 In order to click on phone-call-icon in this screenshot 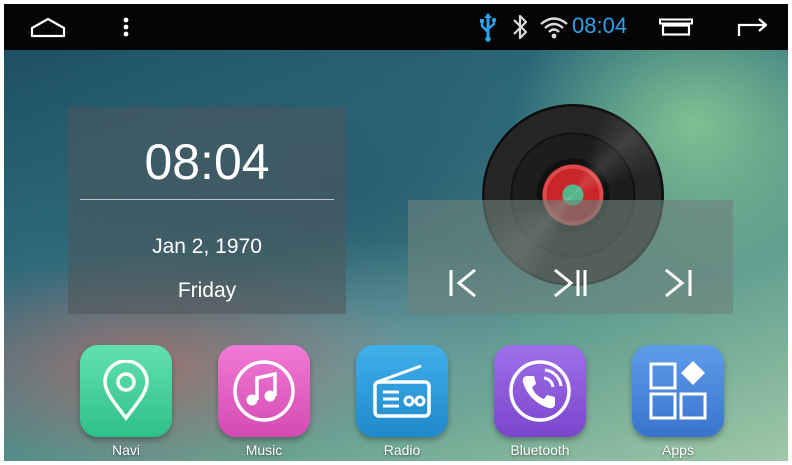, I will do `click(540, 391)`.